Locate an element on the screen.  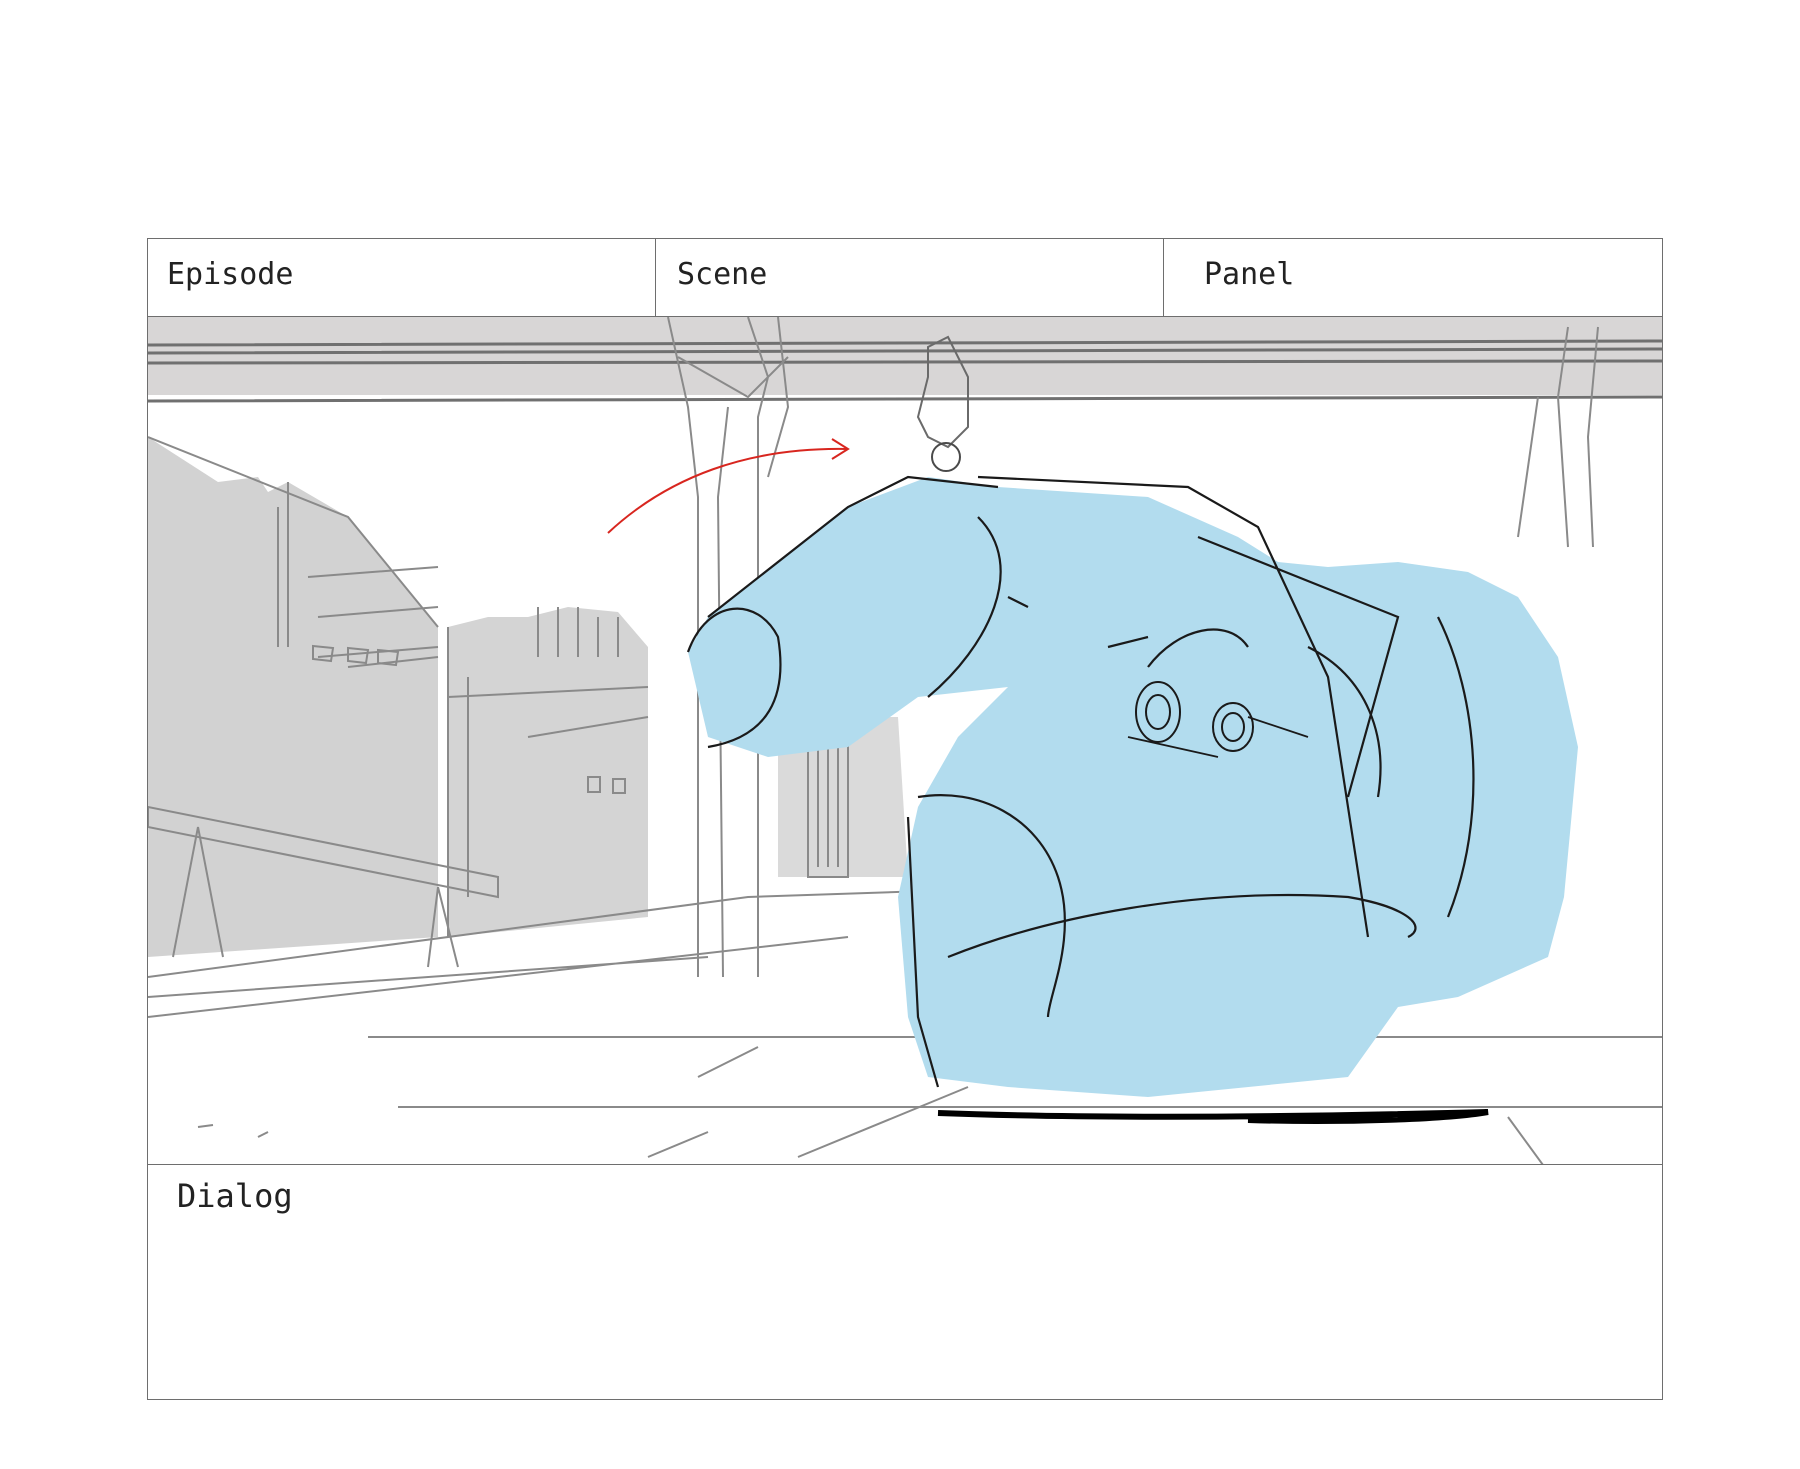
episode-label: Episode is located at coordinates (230, 274).